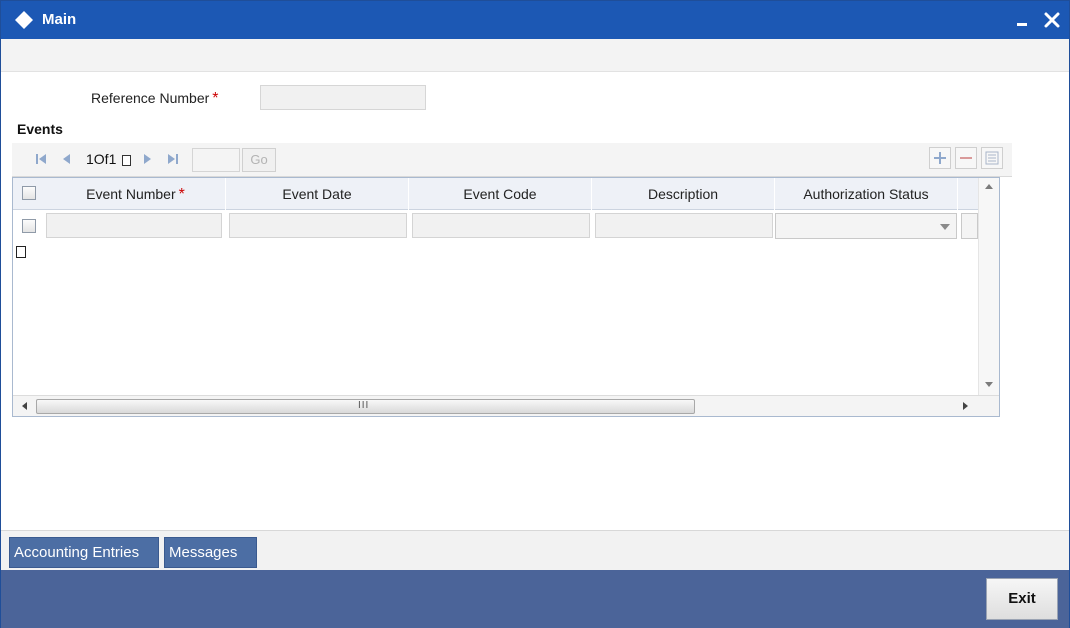 This screenshot has width=1070, height=628. I want to click on window-title: Main, so click(59, 19).